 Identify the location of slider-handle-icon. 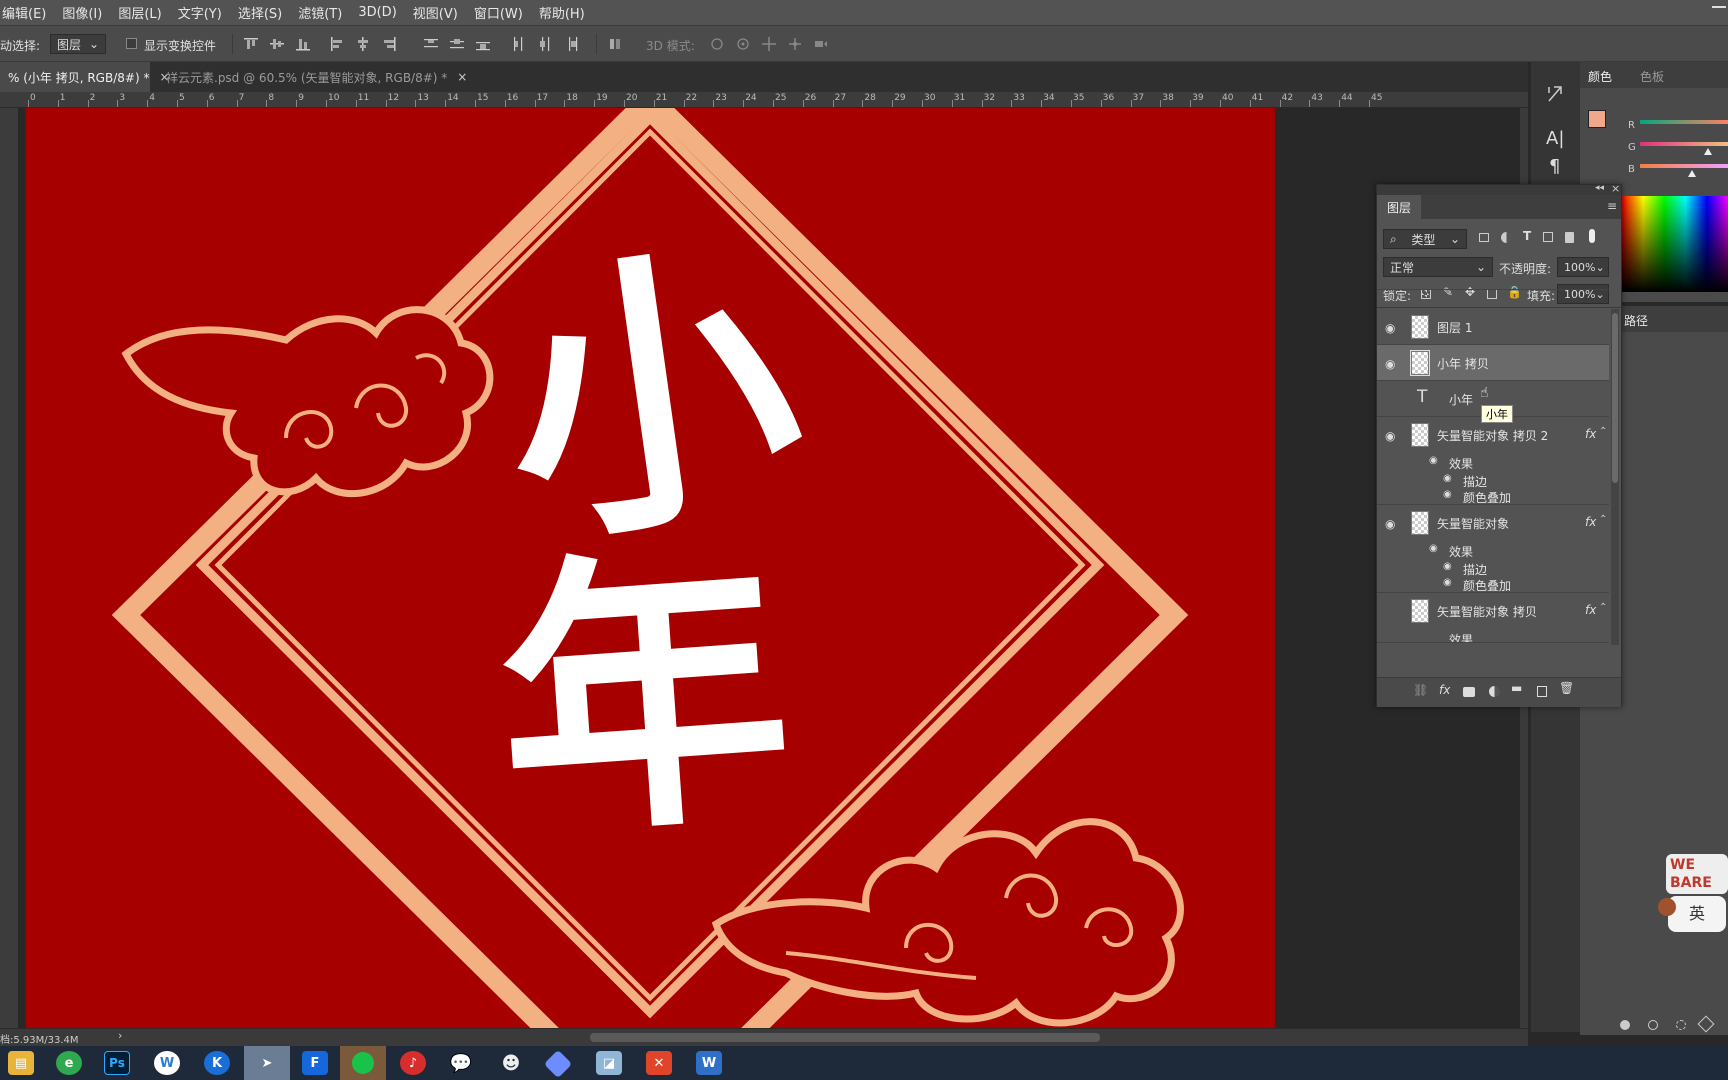
(1708, 151).